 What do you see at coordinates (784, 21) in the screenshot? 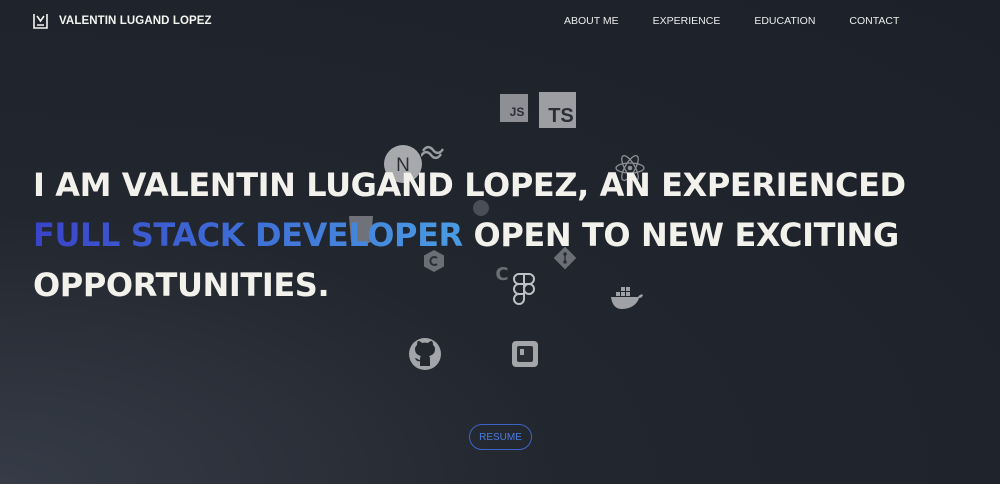
I see `nav-link-education: EDUCATION` at bounding box center [784, 21].